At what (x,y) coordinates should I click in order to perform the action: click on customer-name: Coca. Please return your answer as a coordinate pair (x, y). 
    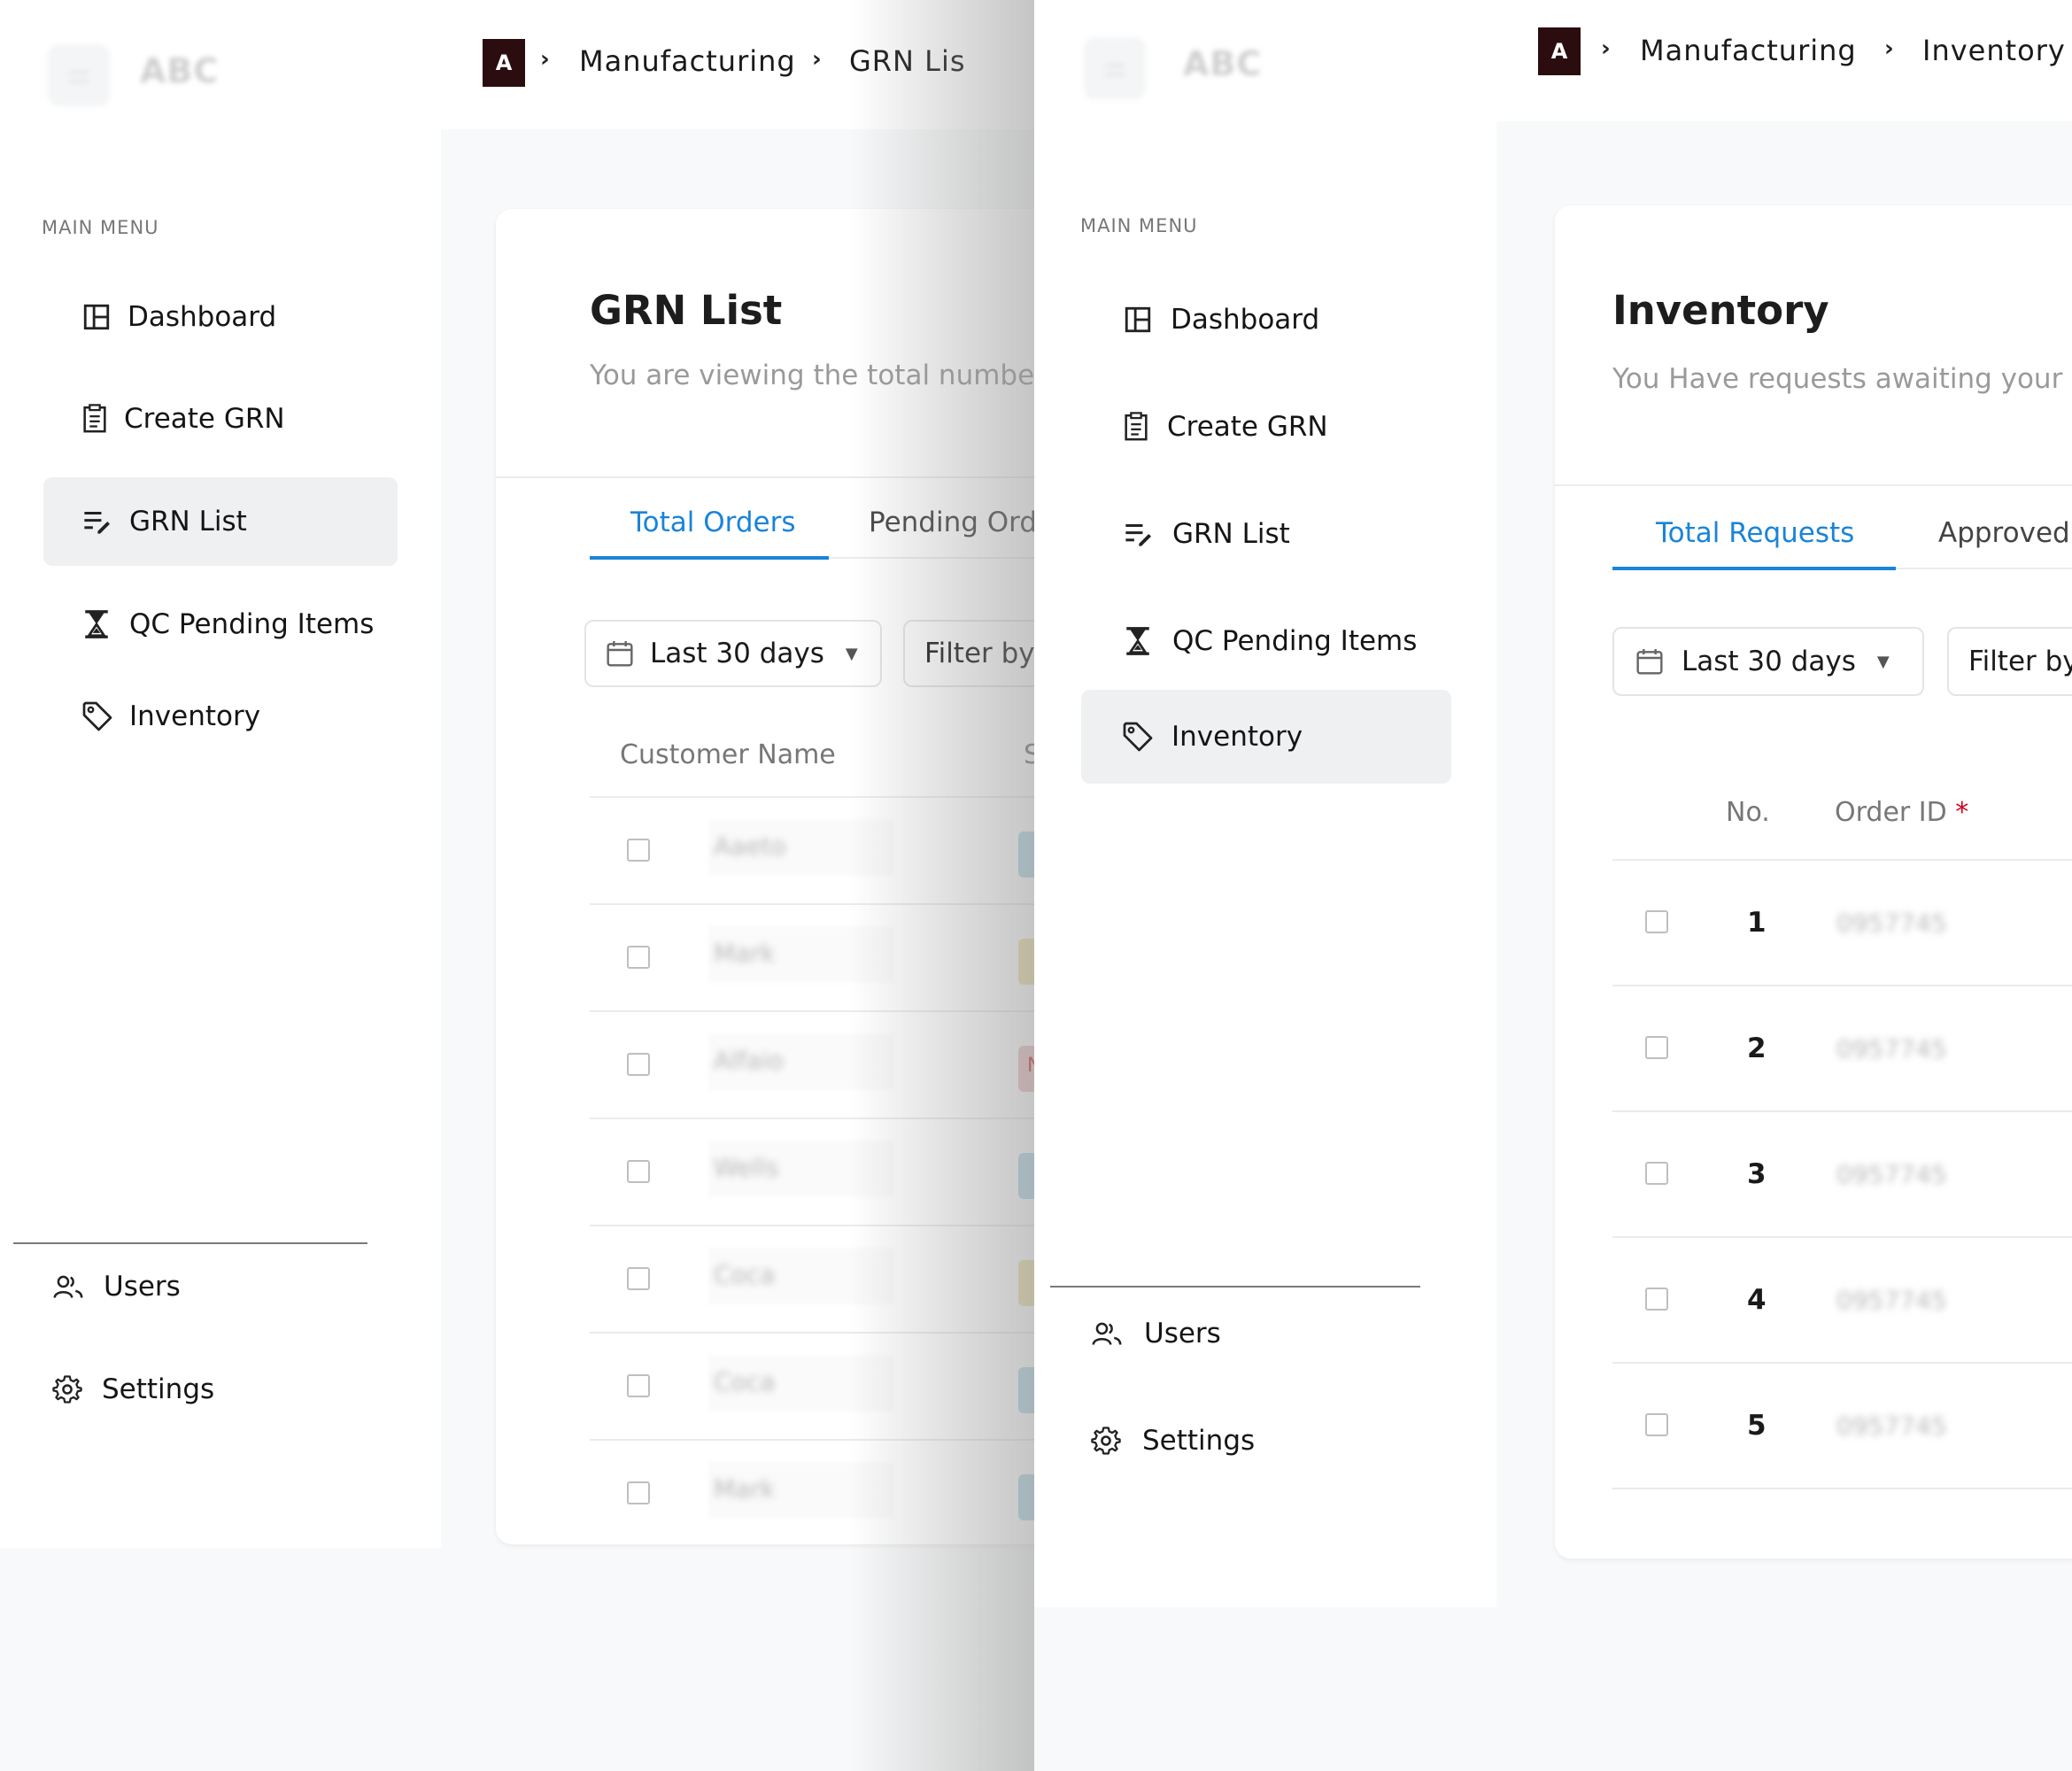
    Looking at the image, I should click on (745, 1381).